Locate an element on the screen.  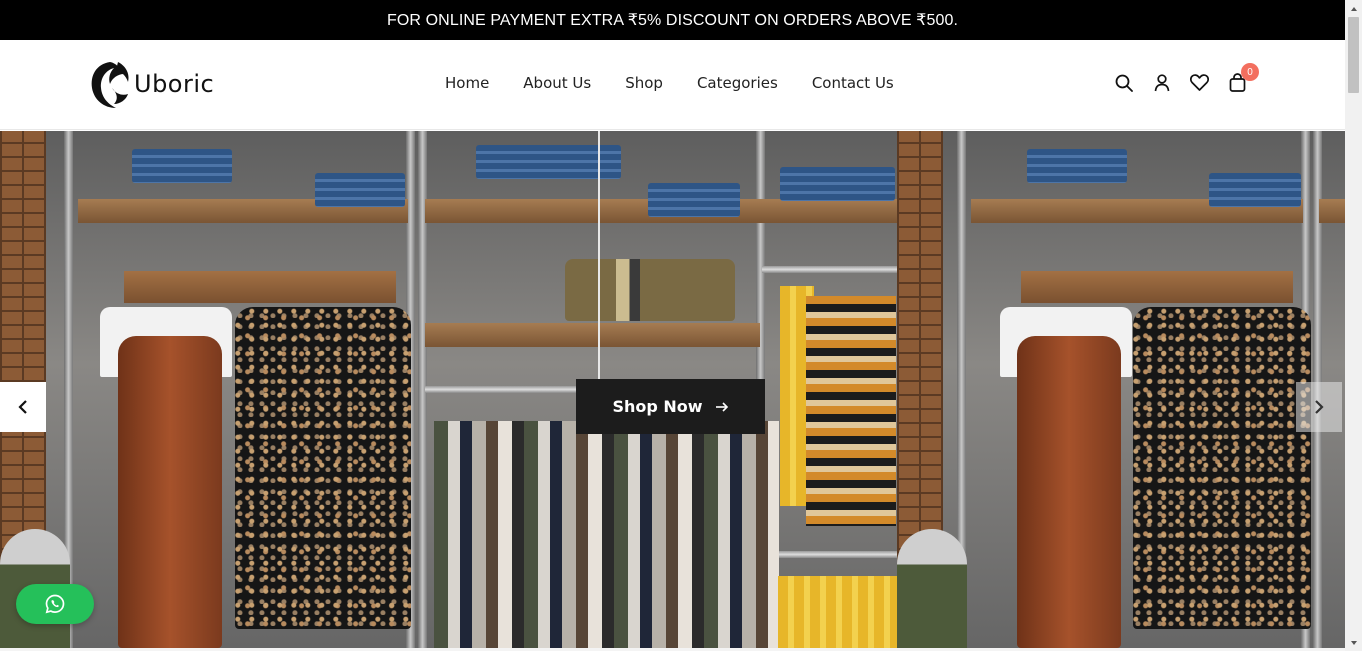
whatsapp-button is located at coordinates (55, 604).